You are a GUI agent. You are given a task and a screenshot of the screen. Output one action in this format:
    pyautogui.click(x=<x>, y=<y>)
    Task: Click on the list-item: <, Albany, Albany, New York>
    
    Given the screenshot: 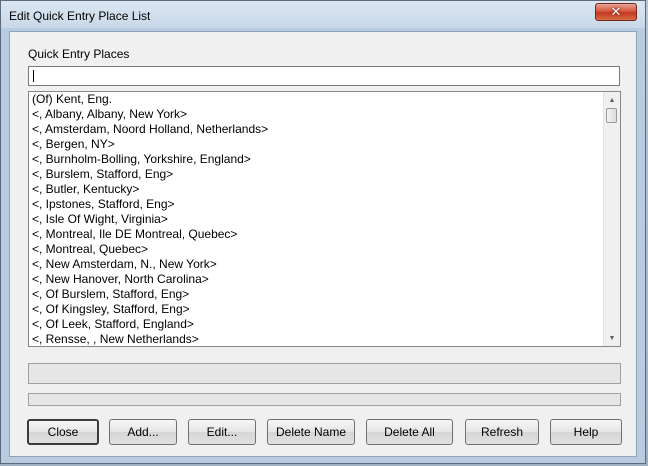 What is the action you would take?
    pyautogui.click(x=316, y=114)
    